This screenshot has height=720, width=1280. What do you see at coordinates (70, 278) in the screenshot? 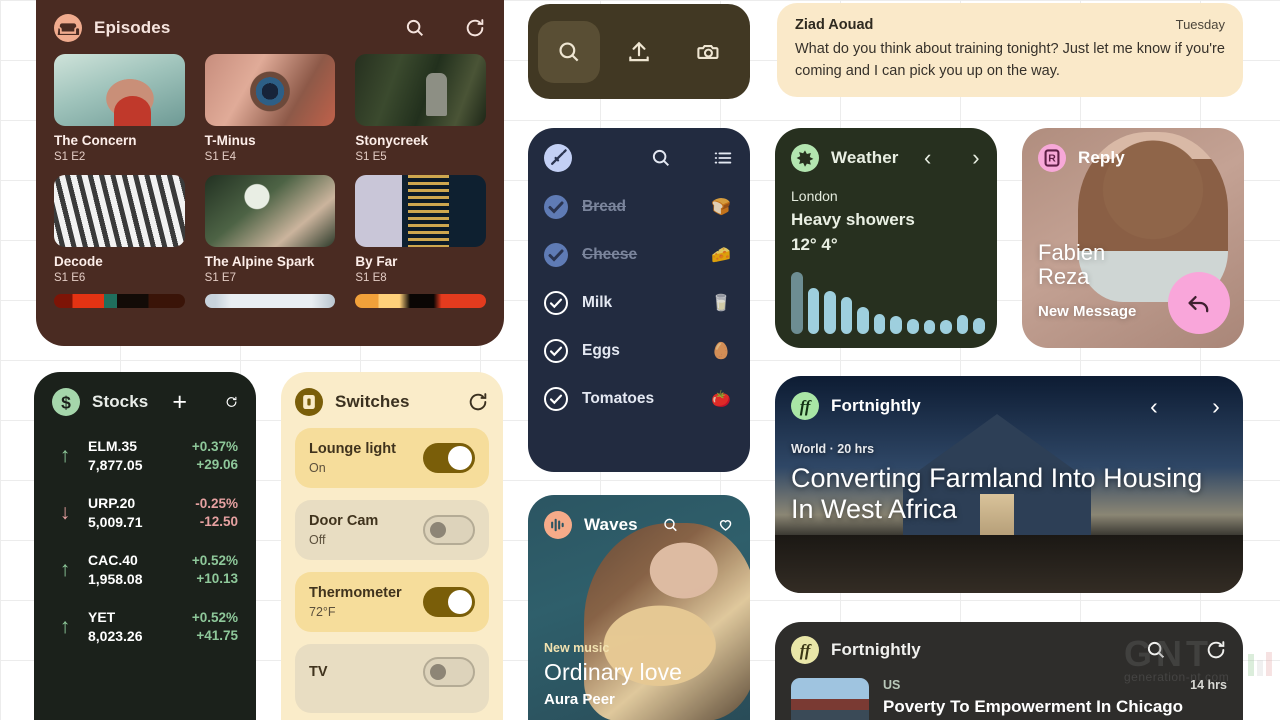
I see `episode-subtitle: S1 E6` at bounding box center [70, 278].